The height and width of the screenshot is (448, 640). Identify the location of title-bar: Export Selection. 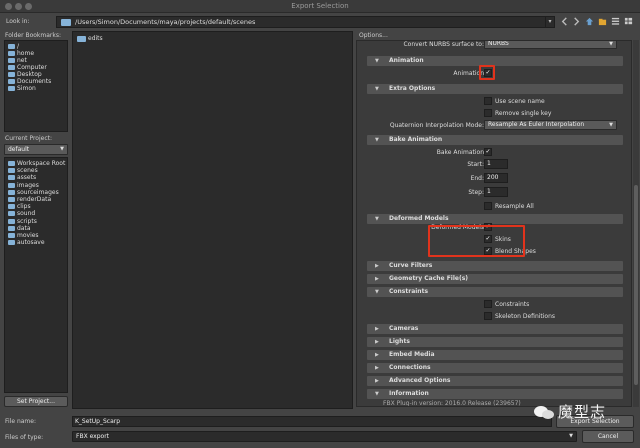
(320, 6).